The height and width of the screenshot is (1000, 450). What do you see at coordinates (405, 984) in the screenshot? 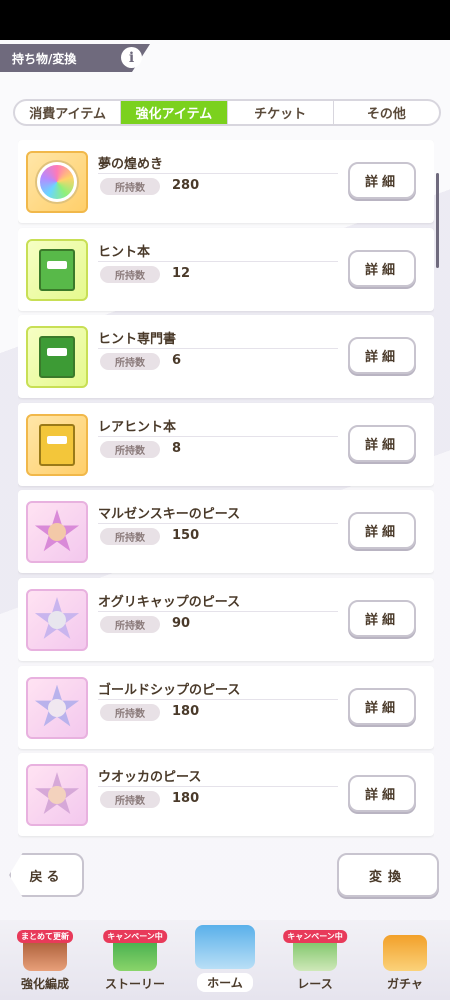
I see `nav-label: ガチャ` at bounding box center [405, 984].